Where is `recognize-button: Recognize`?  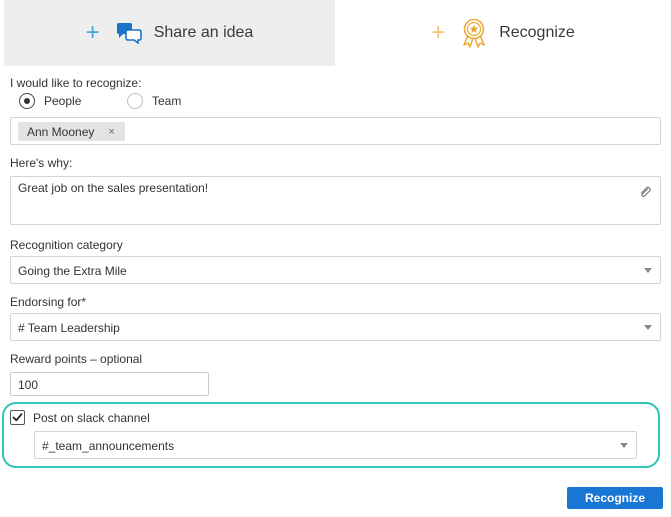
recognize-button: Recognize is located at coordinates (615, 498).